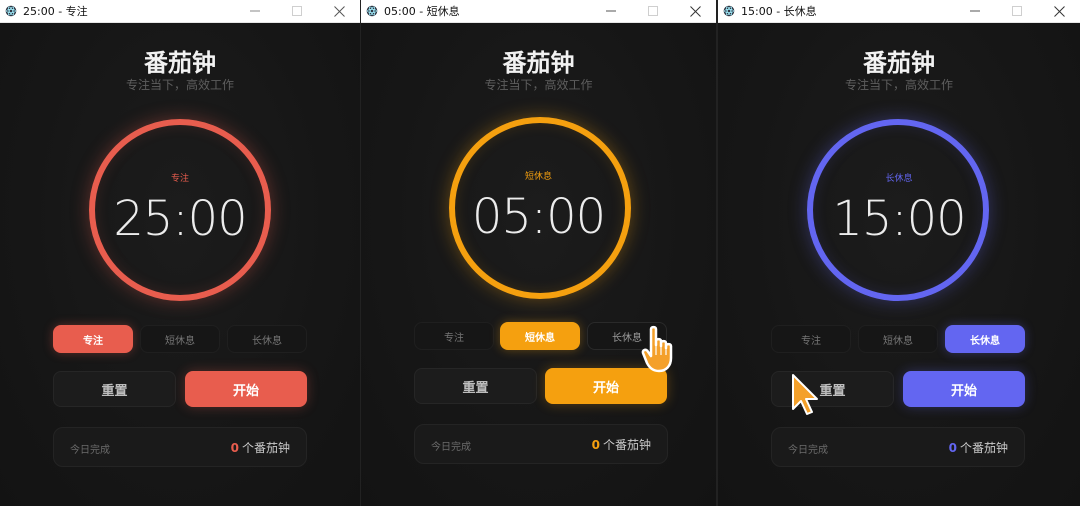 The image size is (1080, 506). What do you see at coordinates (180, 219) in the screenshot?
I see `timer-display: 25:00` at bounding box center [180, 219].